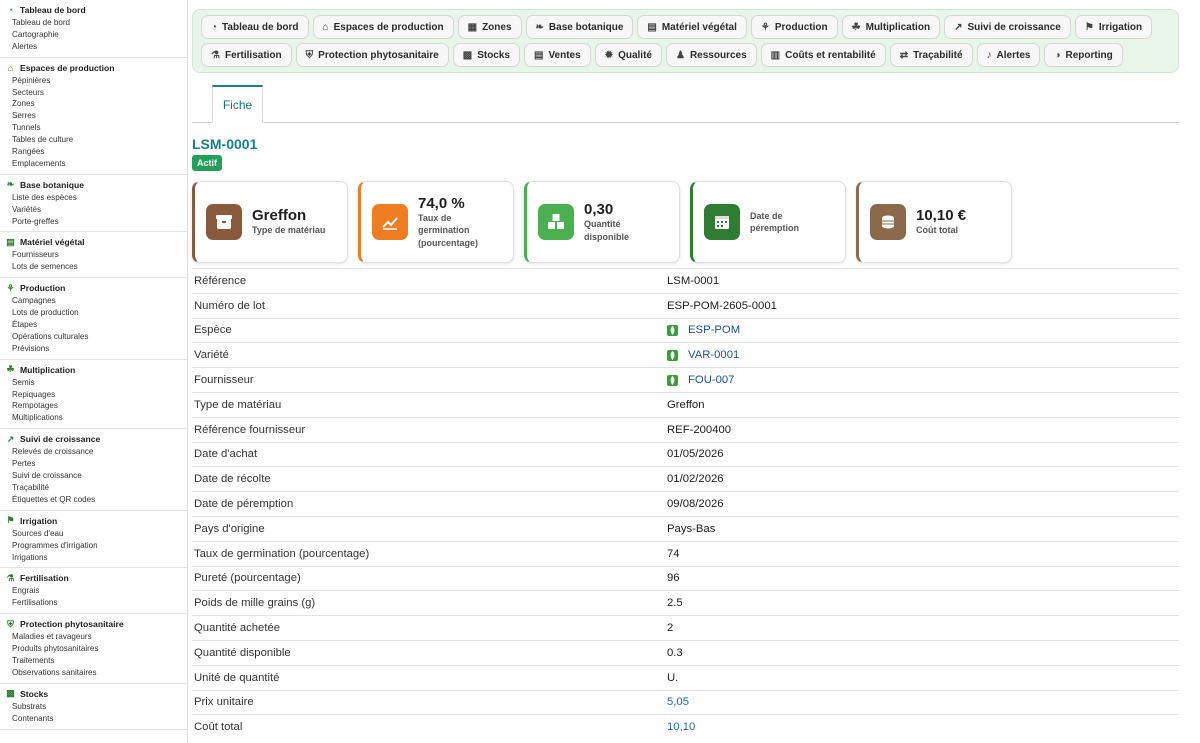  I want to click on nav-button: ▤ Matériel végétal, so click(692, 27).